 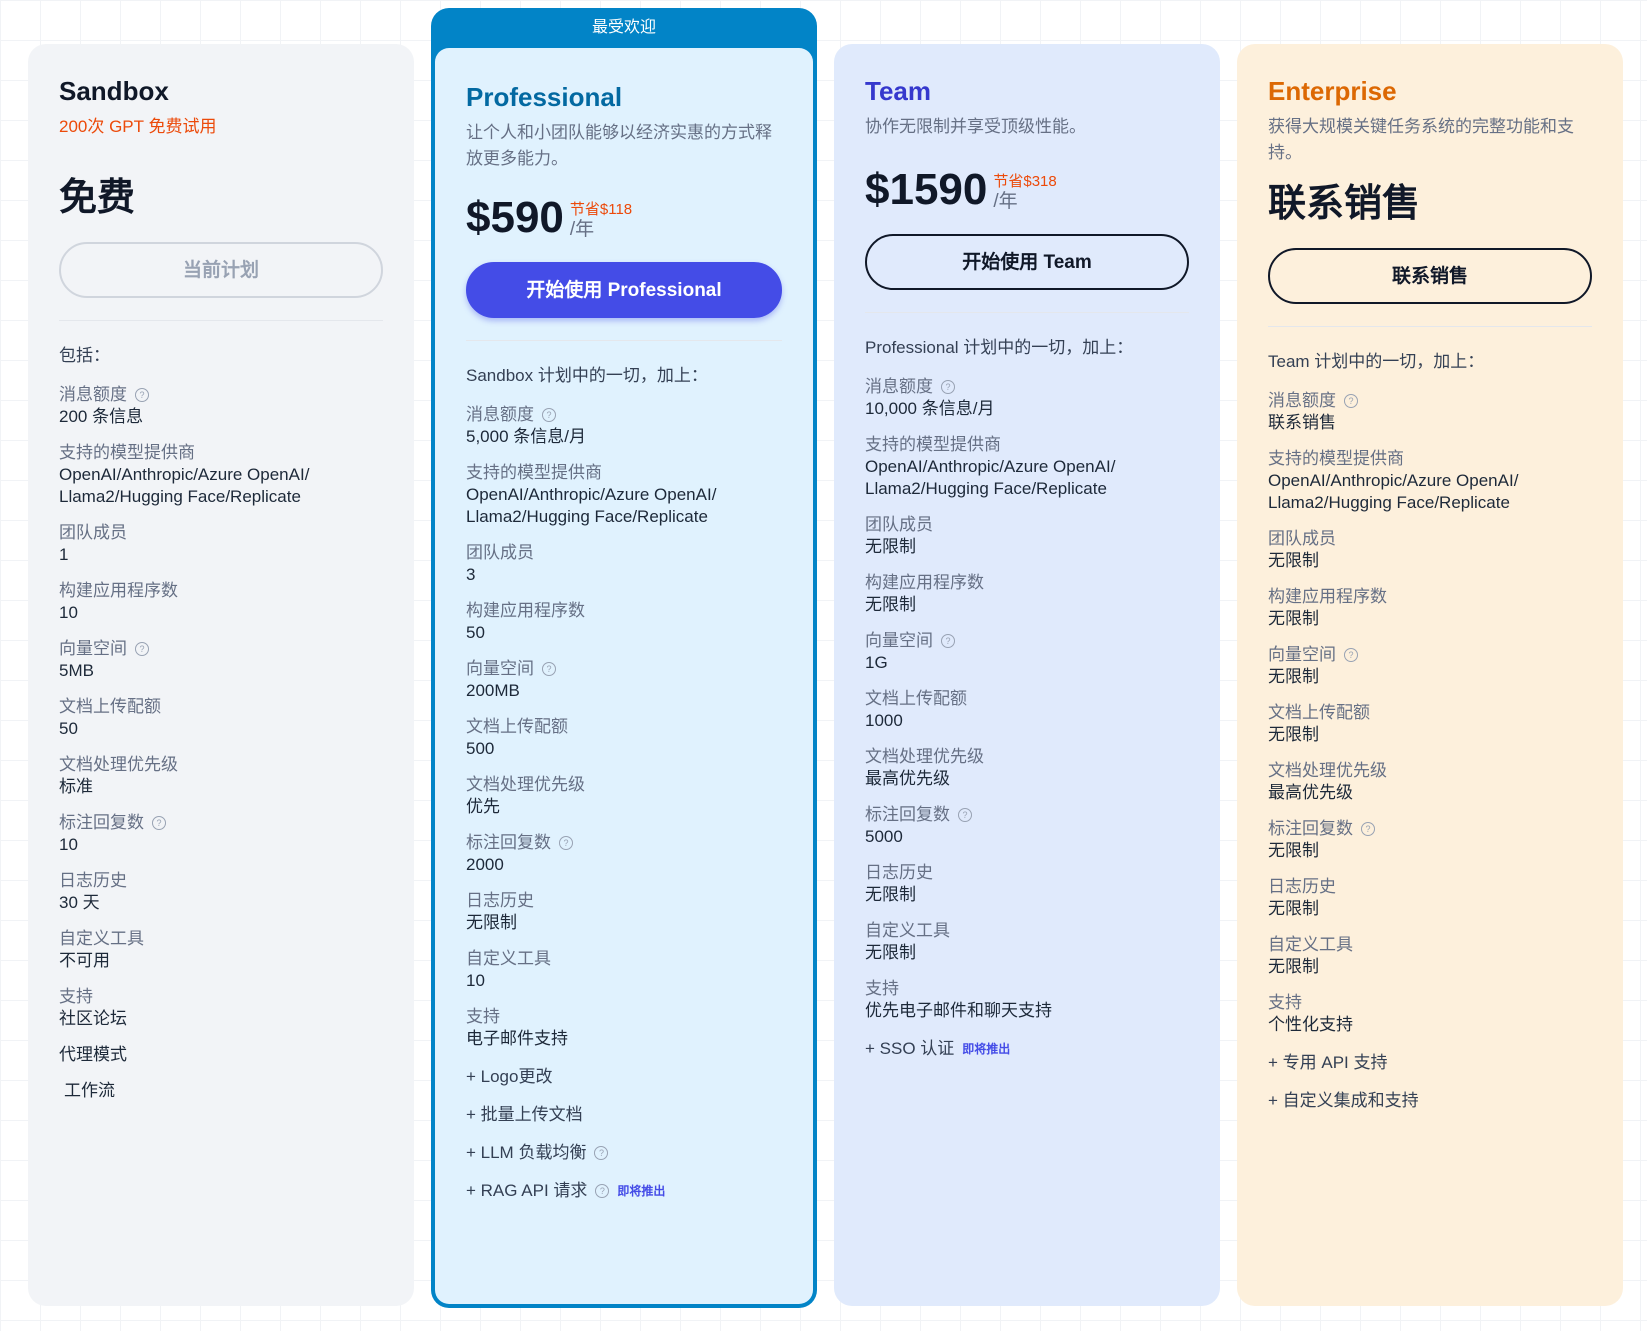 What do you see at coordinates (1302, 422) in the screenshot?
I see `feature-value: 联系销售` at bounding box center [1302, 422].